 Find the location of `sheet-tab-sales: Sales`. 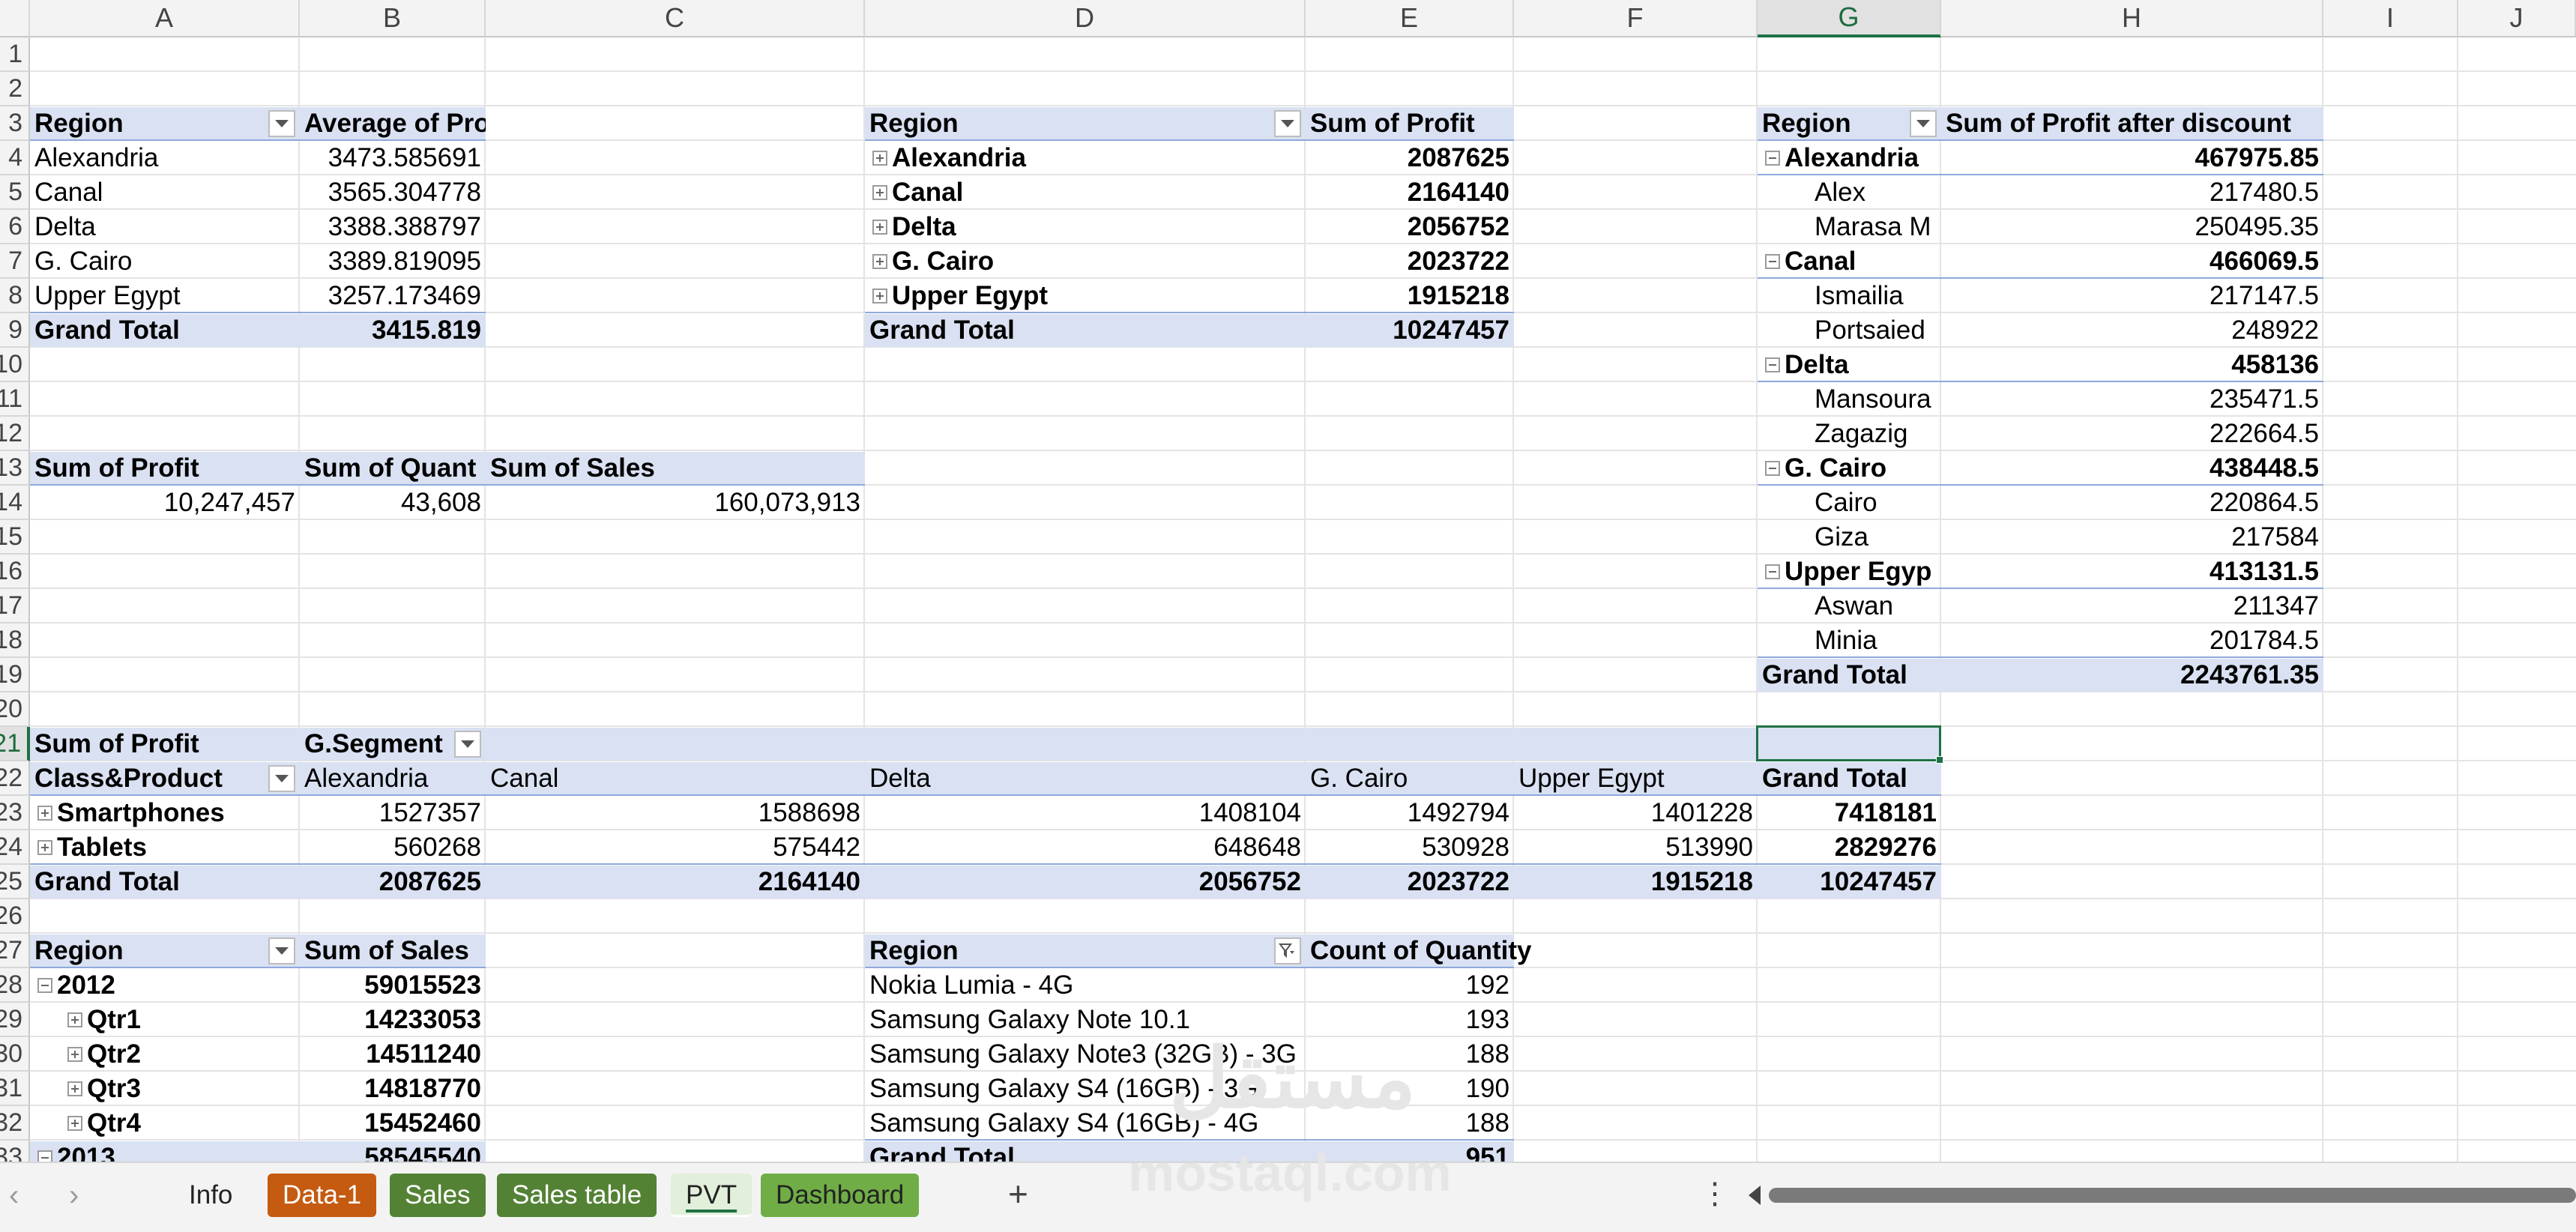

sheet-tab-sales: Sales is located at coordinates (438, 1195).